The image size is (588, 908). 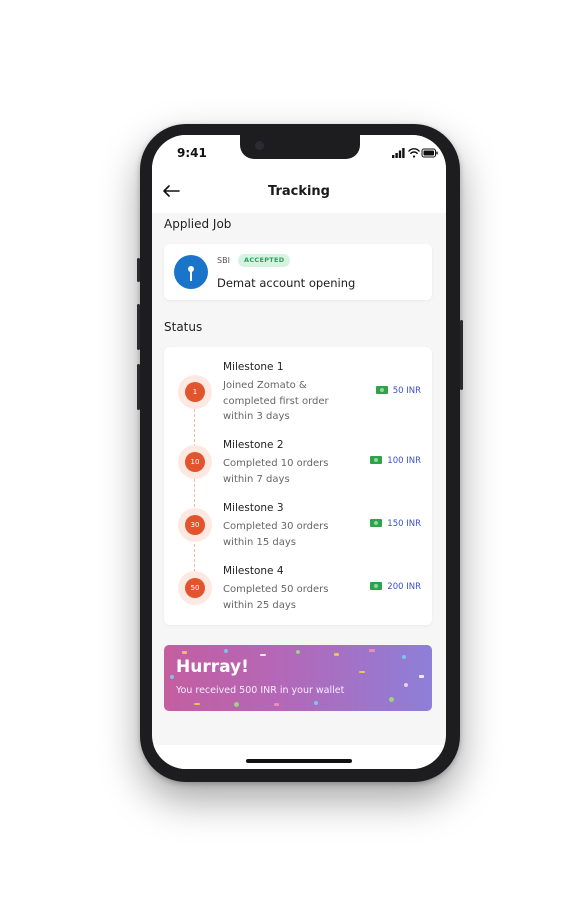 I want to click on wifi-icon, so click(x=414, y=153).